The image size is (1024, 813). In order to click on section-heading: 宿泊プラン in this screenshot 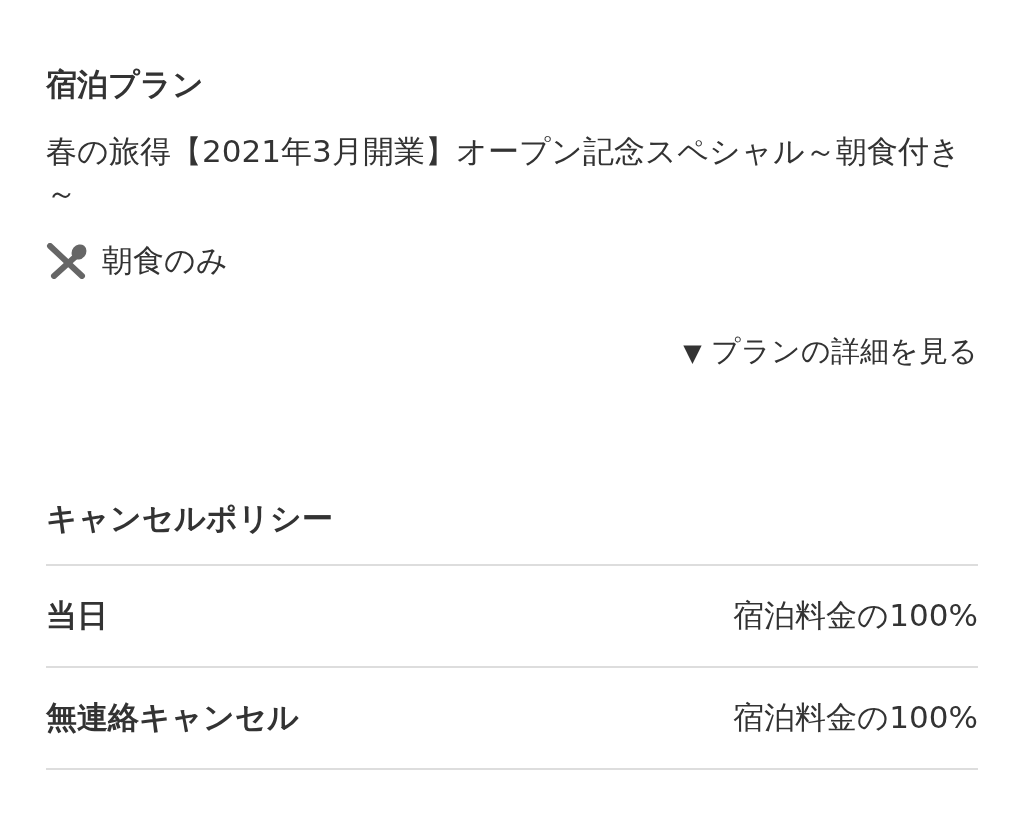, I will do `click(125, 84)`.